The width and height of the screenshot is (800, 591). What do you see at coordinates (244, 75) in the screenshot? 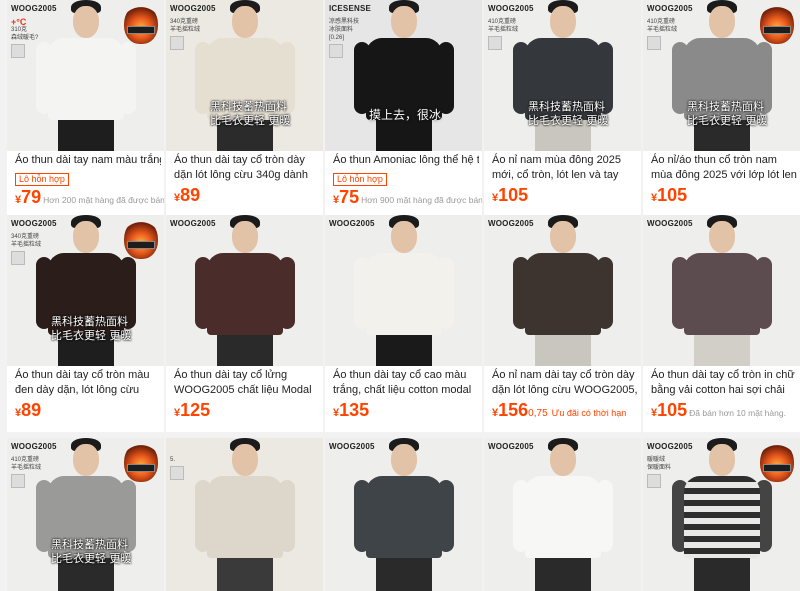
I see `product-image: WOOG2005 340克重磅 羊毛摇粒绒 黑科技蓄热面料 比毛衣更轻 更暖` at bounding box center [244, 75].